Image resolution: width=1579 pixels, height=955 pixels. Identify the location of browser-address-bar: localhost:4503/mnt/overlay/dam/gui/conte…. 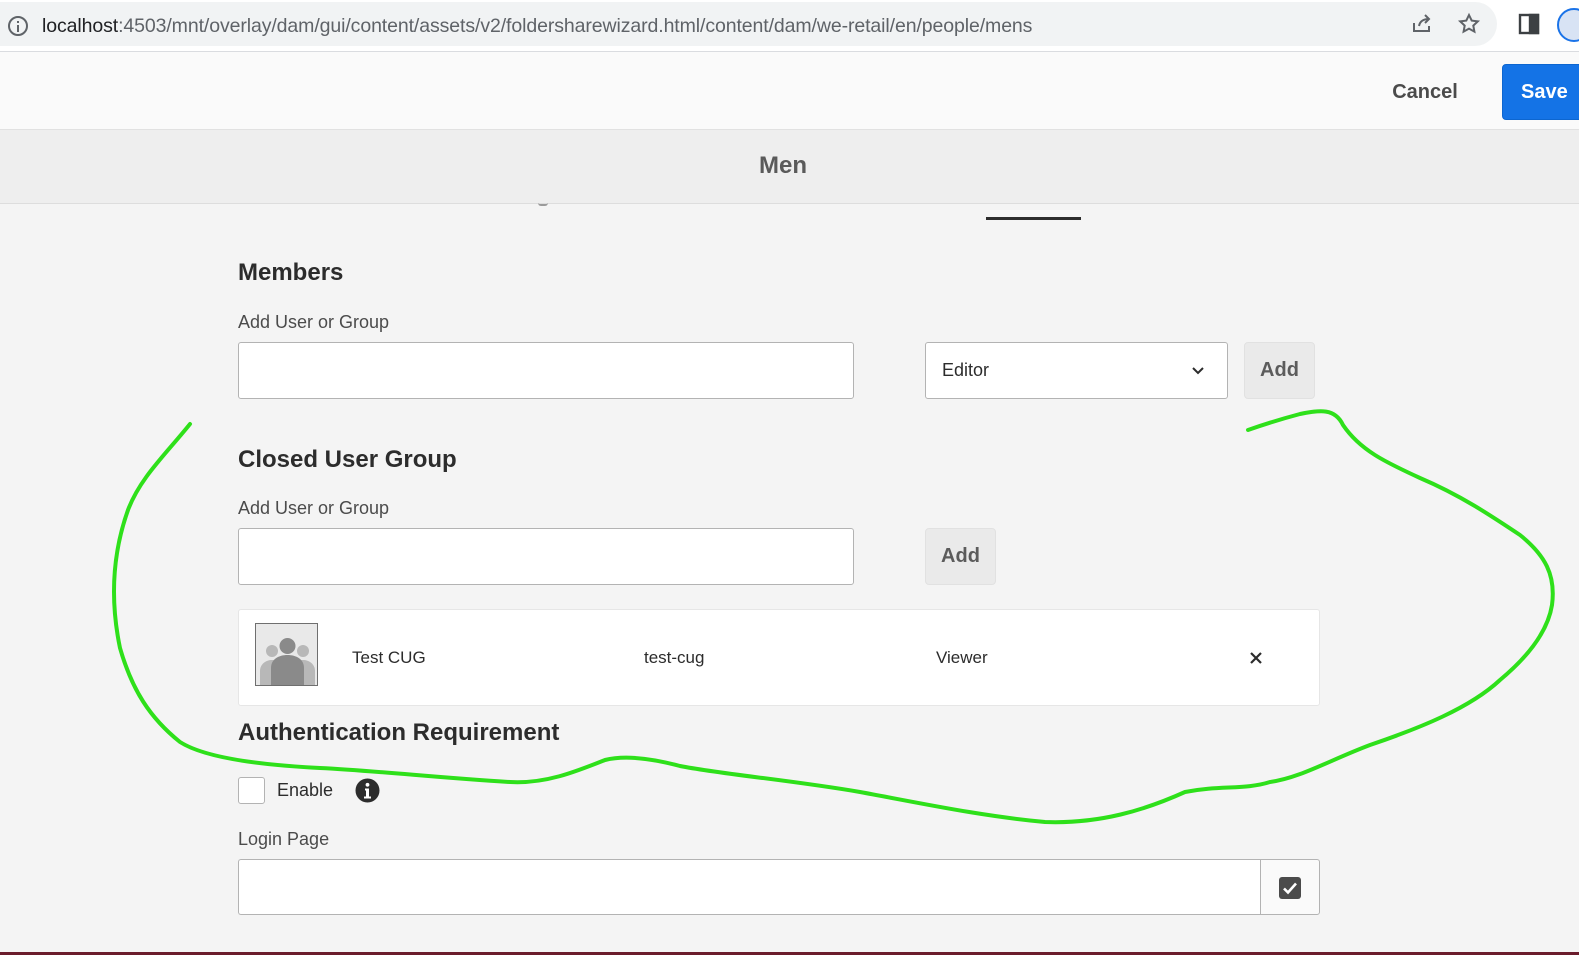
(789, 26).